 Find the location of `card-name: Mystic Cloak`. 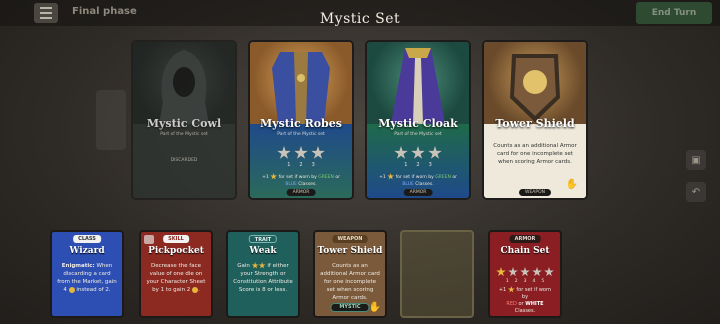

card-name: Mystic Cloak is located at coordinates (418, 123).